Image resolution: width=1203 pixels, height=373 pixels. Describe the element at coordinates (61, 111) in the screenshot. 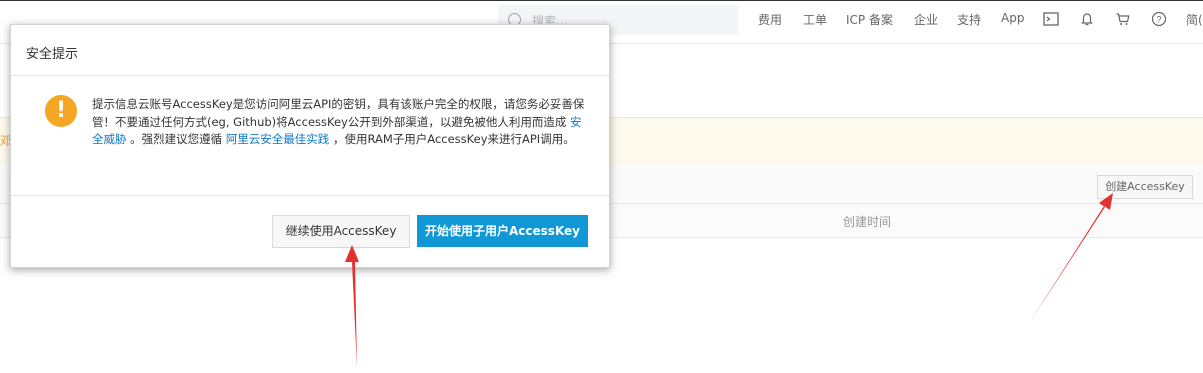

I see `warning-icon: !` at that location.